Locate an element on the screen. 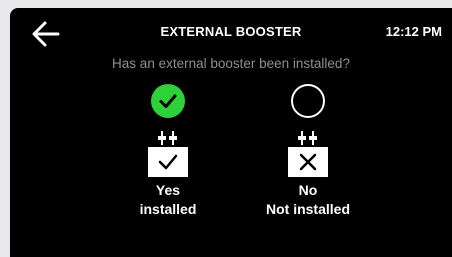 Image resolution: width=452 pixels, height=257 pixels. checkmark-box-icon is located at coordinates (168, 162).